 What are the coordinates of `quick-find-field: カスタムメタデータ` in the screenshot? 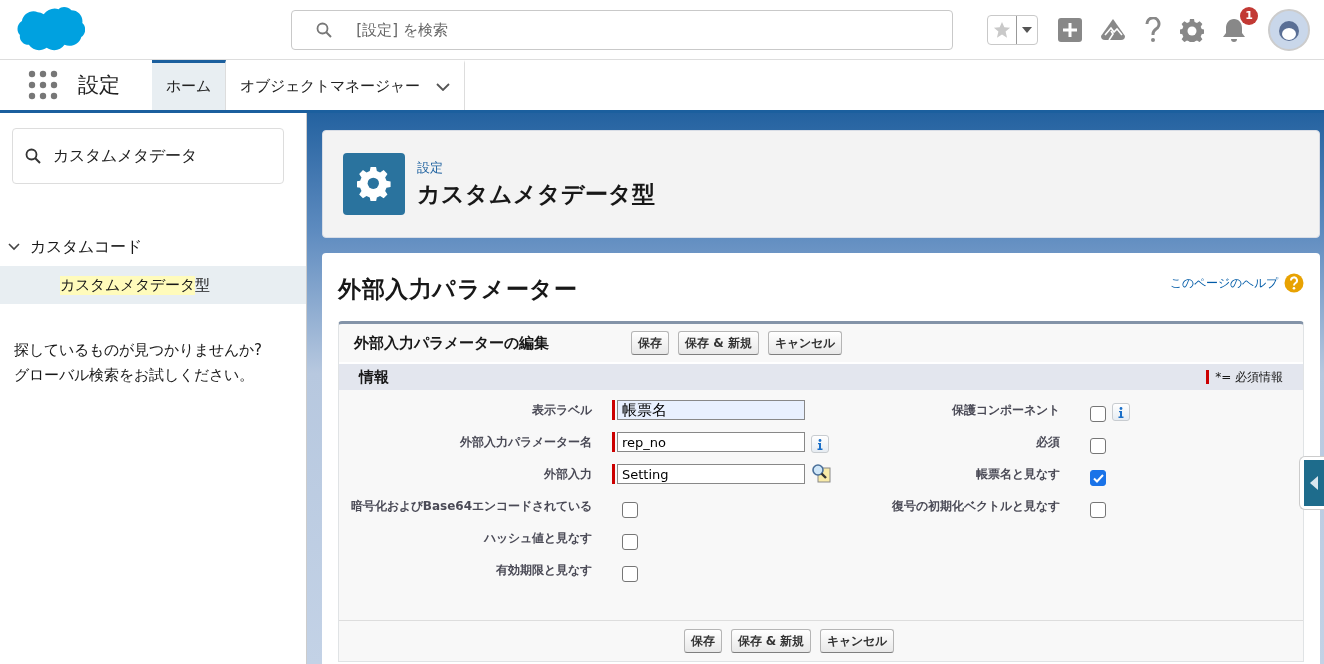 It's located at (148, 156).